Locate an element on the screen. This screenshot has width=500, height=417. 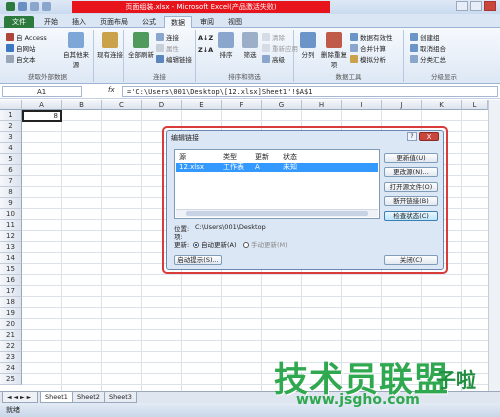
select-all-corner is located at coordinates (11, 105).